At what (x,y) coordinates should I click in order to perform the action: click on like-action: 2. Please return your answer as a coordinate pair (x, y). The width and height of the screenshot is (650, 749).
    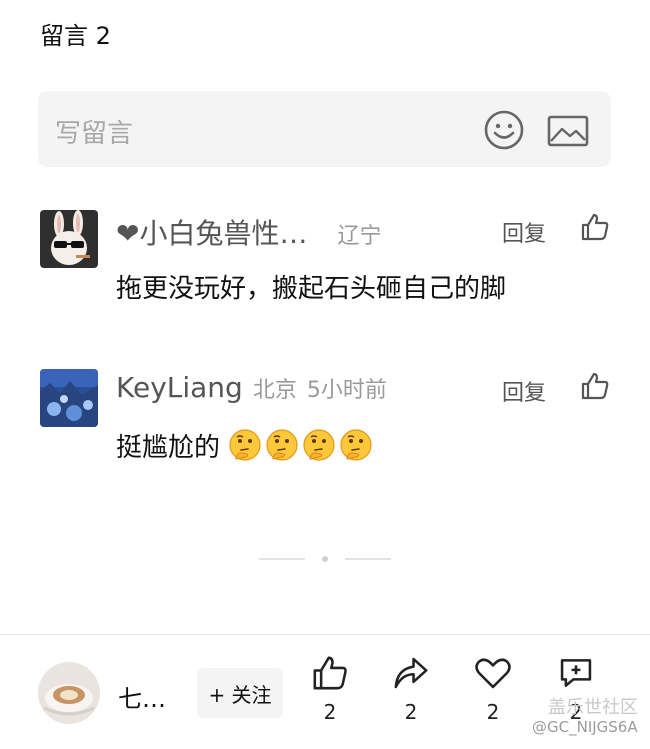
    Looking at the image, I should click on (330, 689).